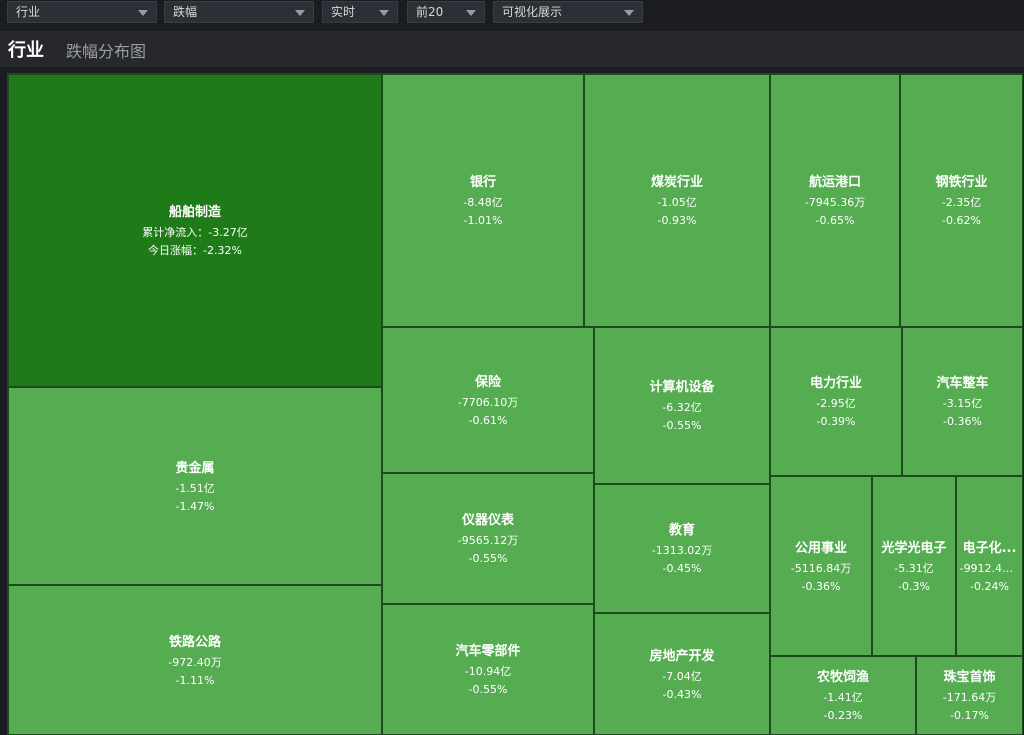 Image resolution: width=1024 pixels, height=735 pixels. Describe the element at coordinates (360, 12) in the screenshot. I see `period-select: 实时` at that location.